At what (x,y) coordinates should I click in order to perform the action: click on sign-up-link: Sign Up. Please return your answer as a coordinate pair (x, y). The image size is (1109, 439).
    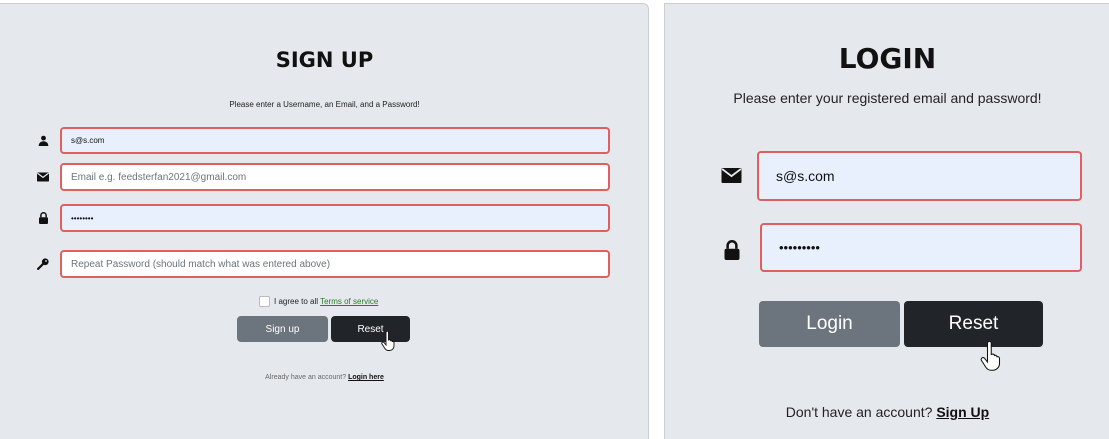
    Looking at the image, I should click on (962, 412).